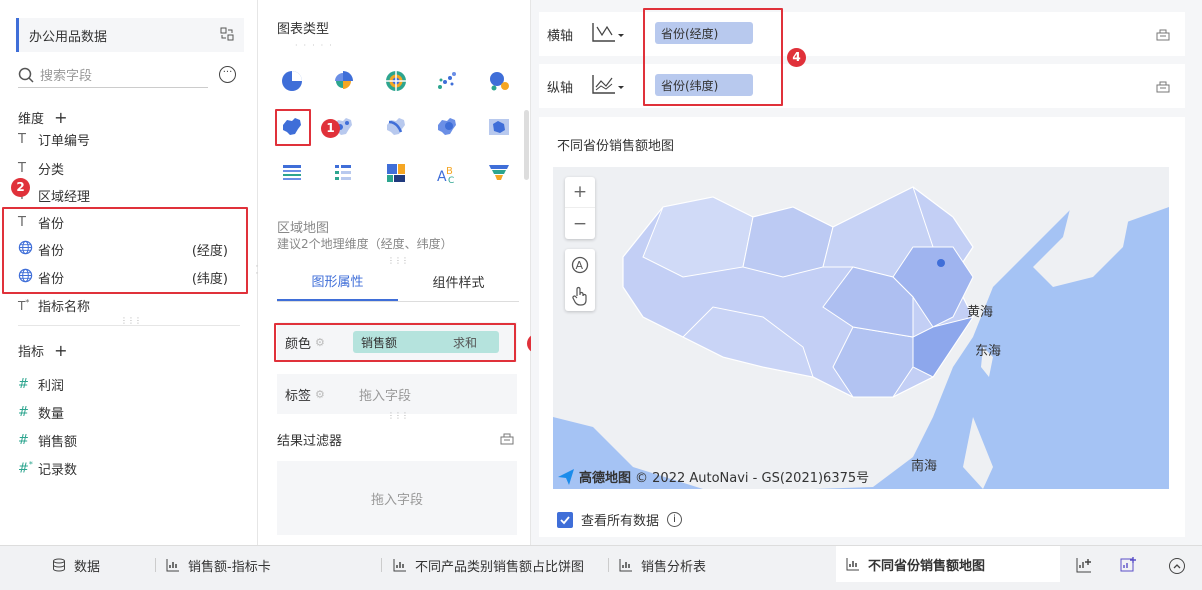 This screenshot has height=590, width=1202. I want to click on field-item: # 销售额, so click(131, 440).